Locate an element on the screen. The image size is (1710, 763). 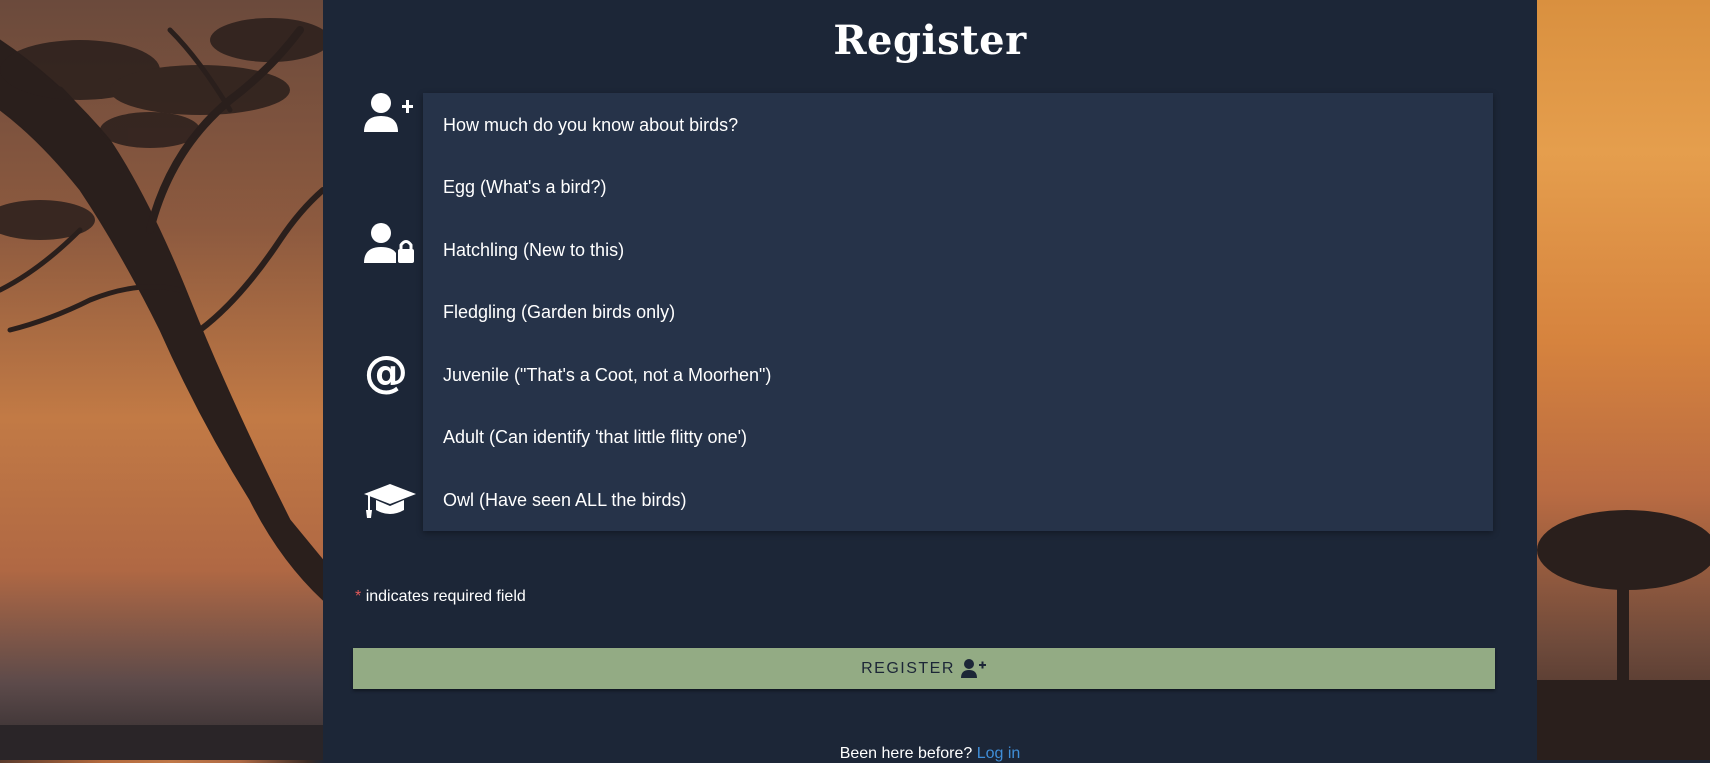
register-button: REGISTER is located at coordinates (924, 668).